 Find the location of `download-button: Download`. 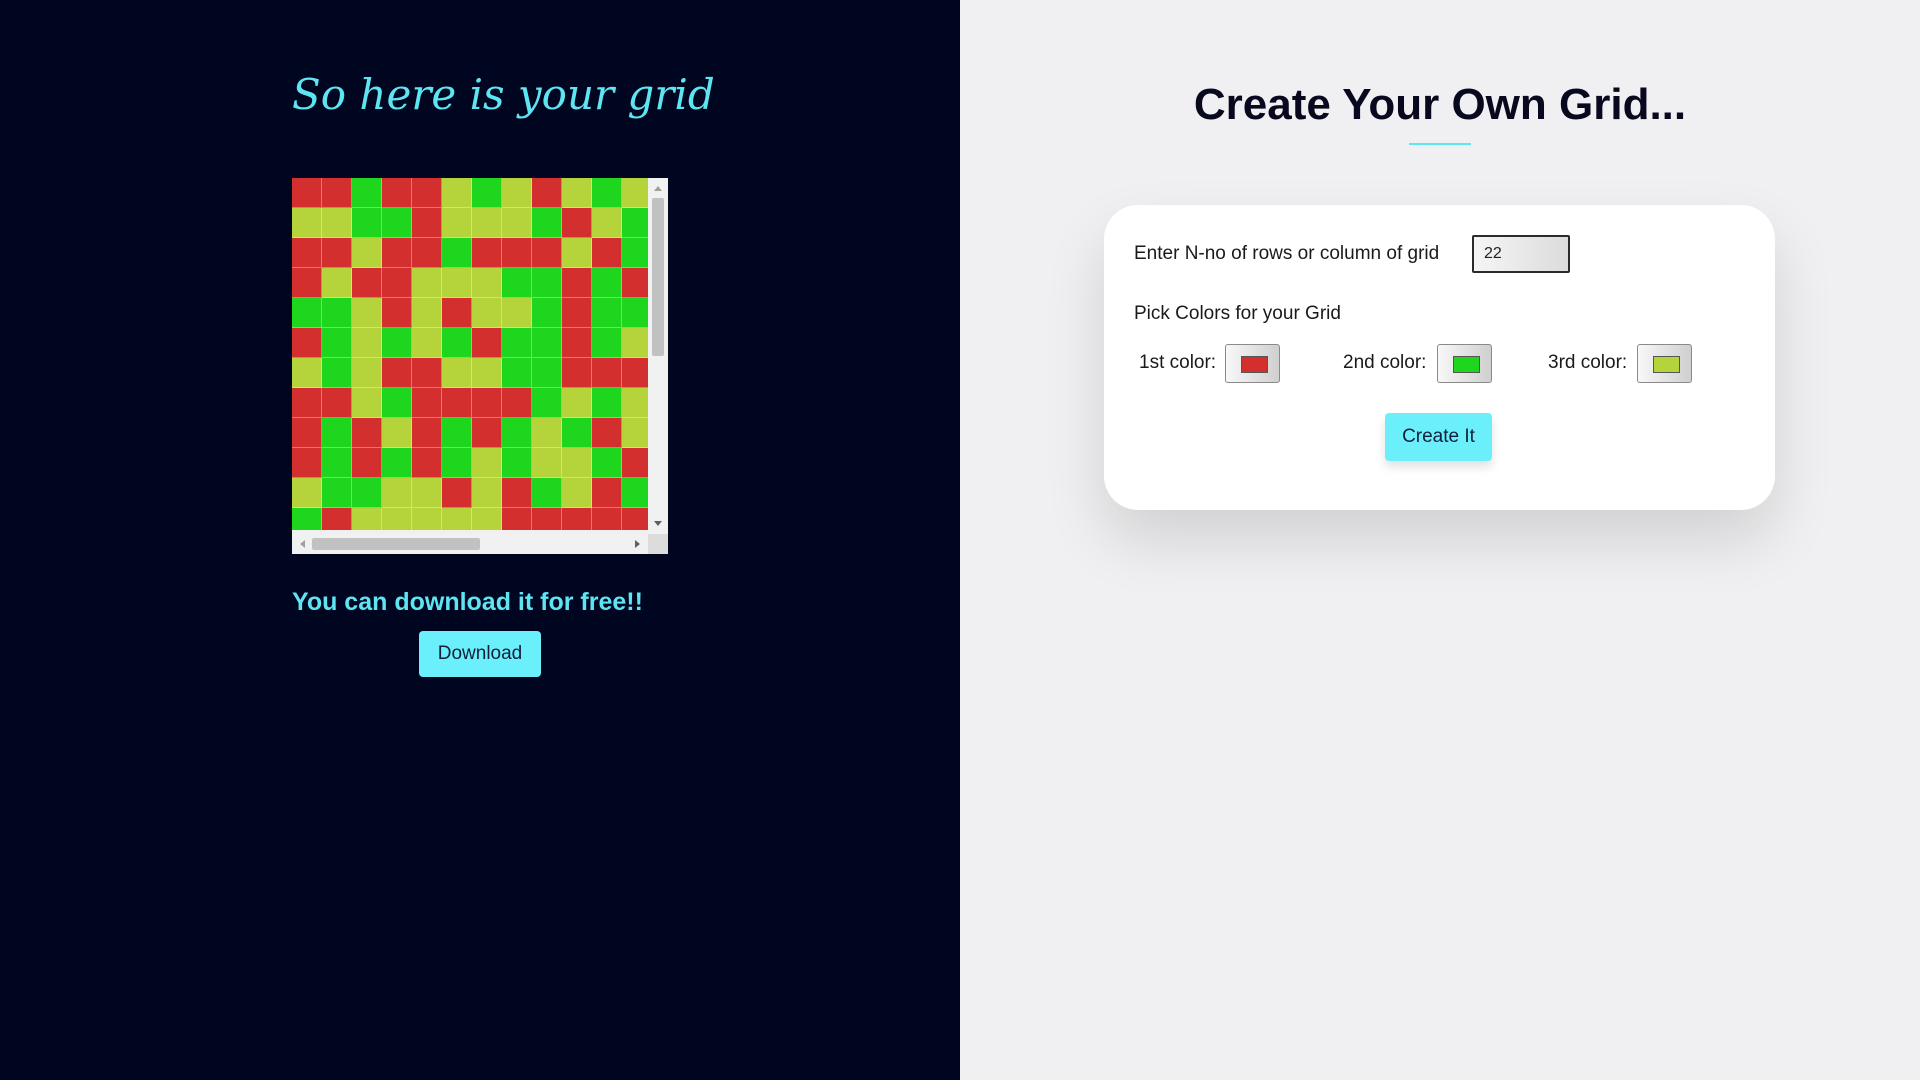

download-button: Download is located at coordinates (480, 654).